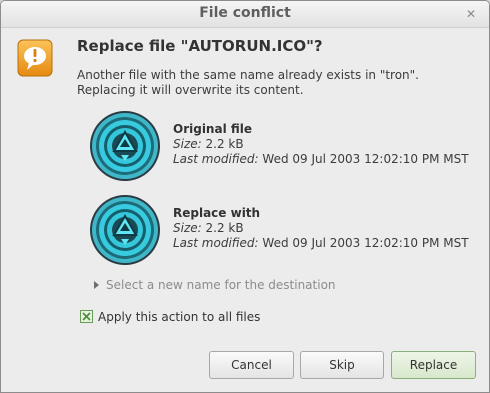  I want to click on expander-arrow-icon, so click(96, 285).